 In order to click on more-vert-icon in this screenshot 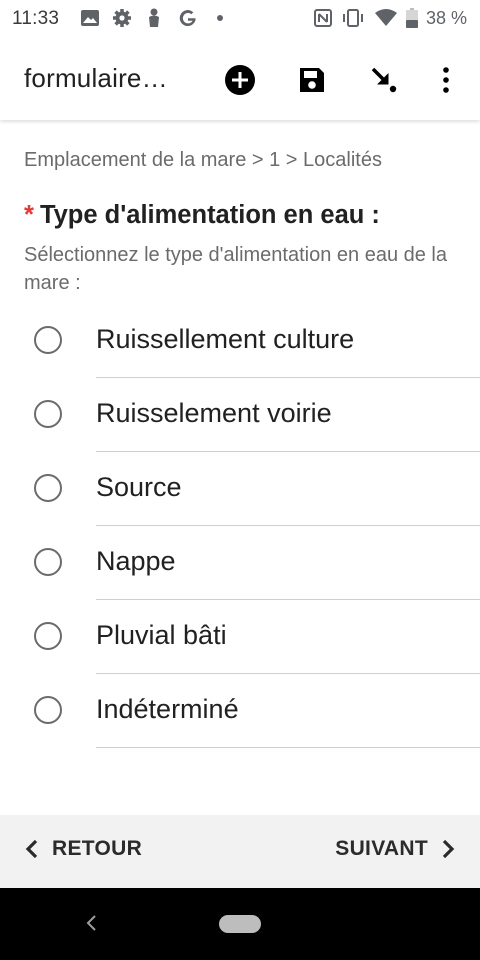, I will do `click(446, 80)`.